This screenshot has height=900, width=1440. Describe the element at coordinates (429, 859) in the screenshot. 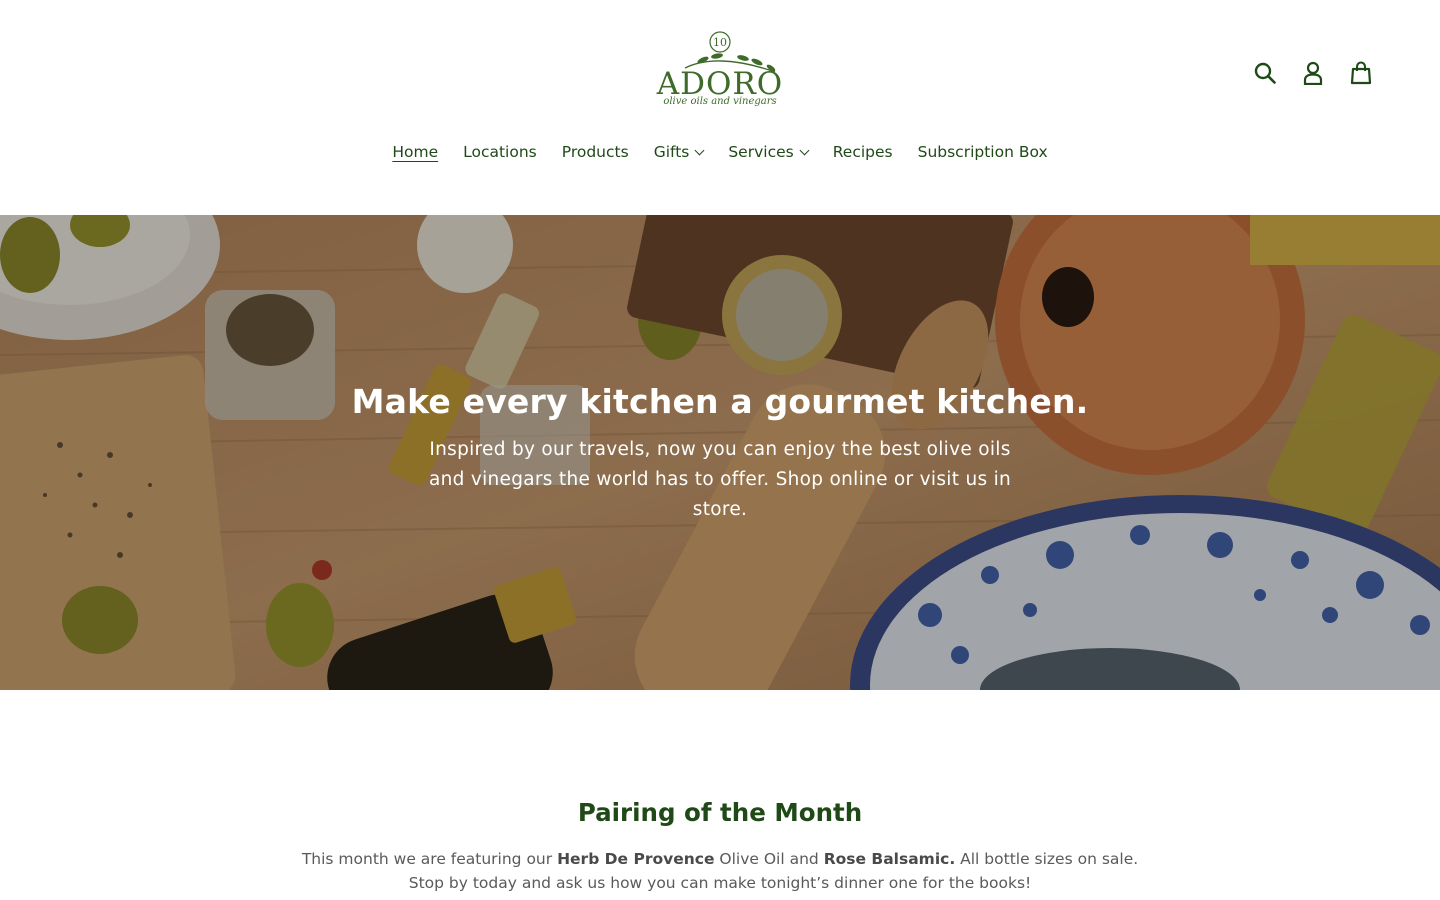

I see `pairing-text: This month we are featuring our` at that location.